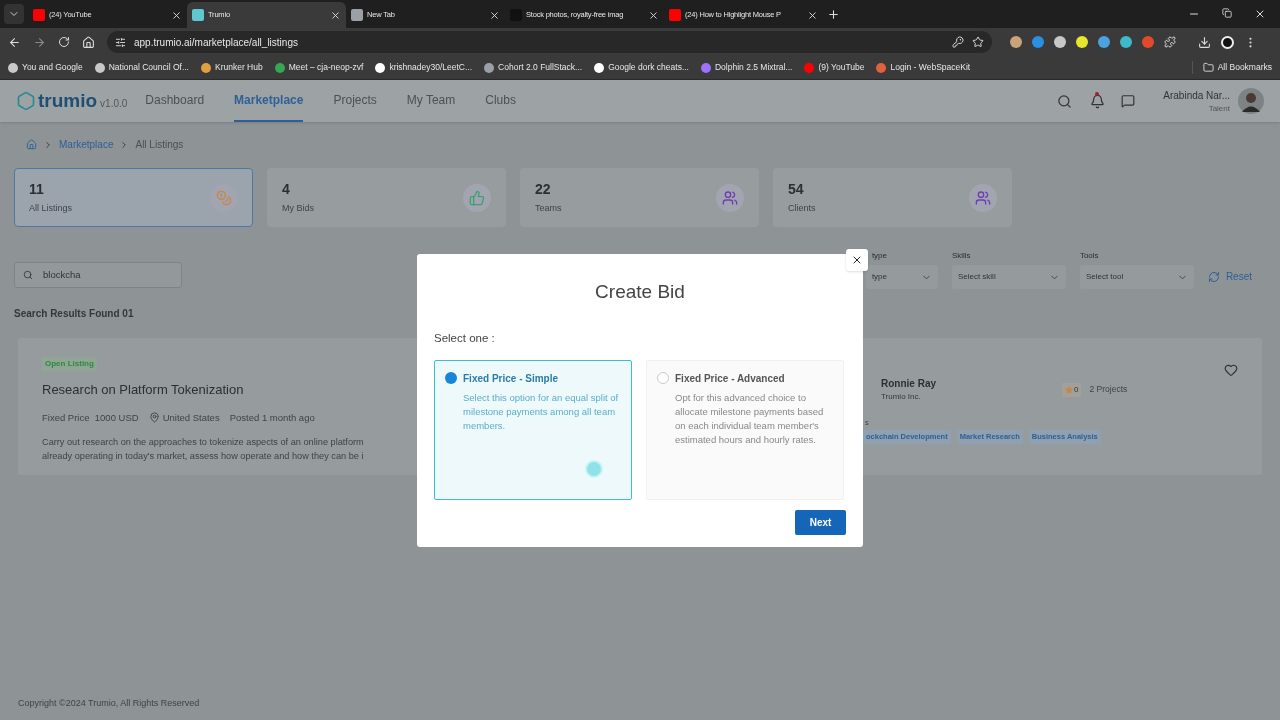 The image size is (1280, 720). I want to click on stat-label: My Bids, so click(298, 209).